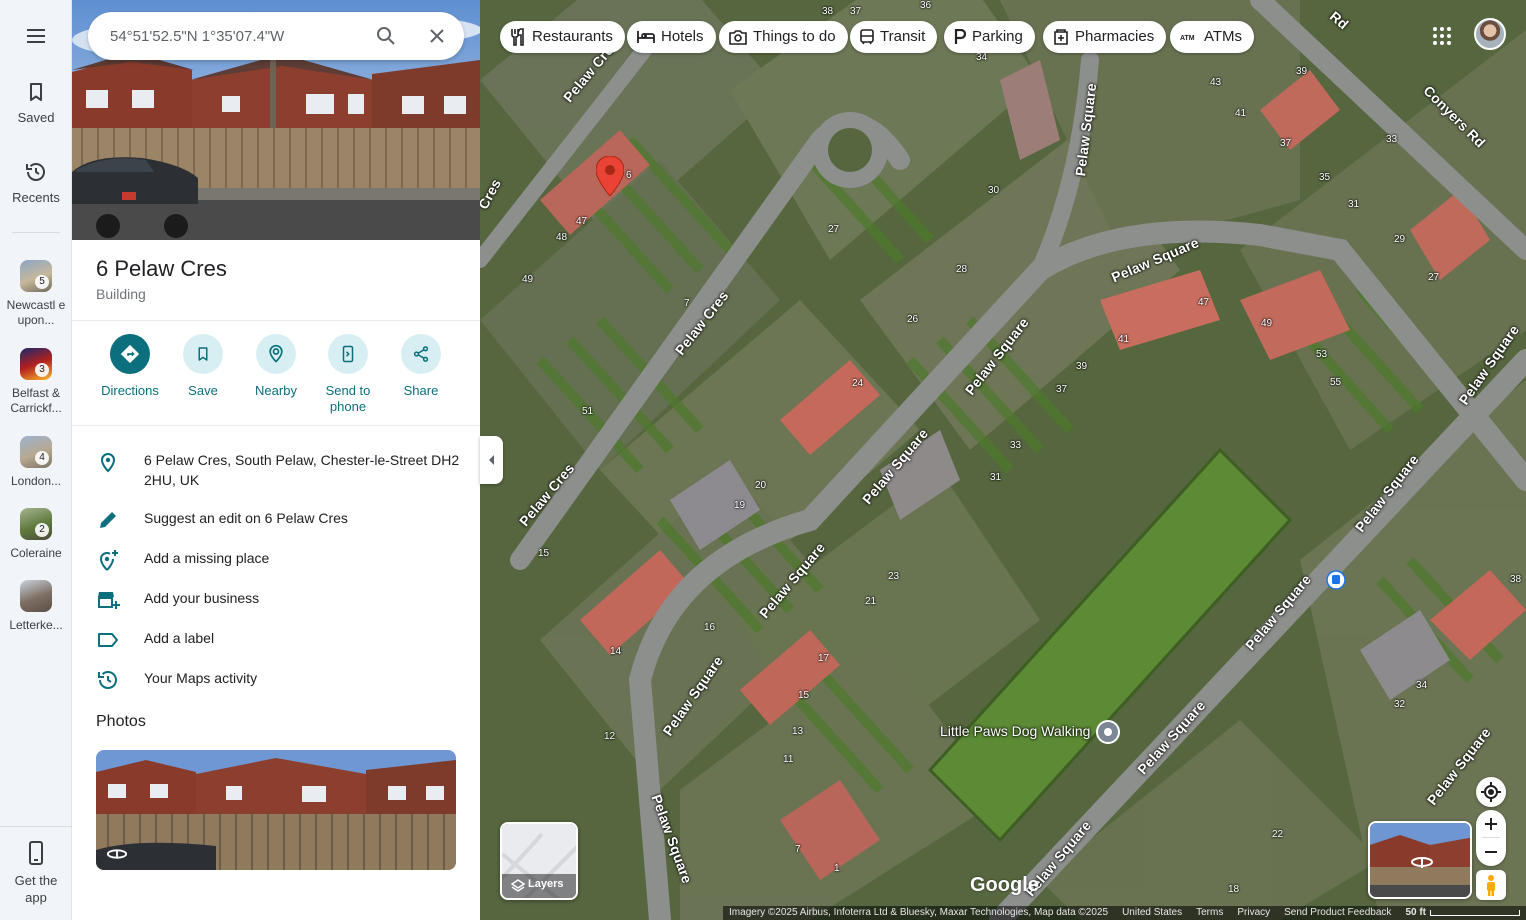 Image resolution: width=1526 pixels, height=920 pixels. I want to click on maps-activity-text: Your Maps activity, so click(201, 678).